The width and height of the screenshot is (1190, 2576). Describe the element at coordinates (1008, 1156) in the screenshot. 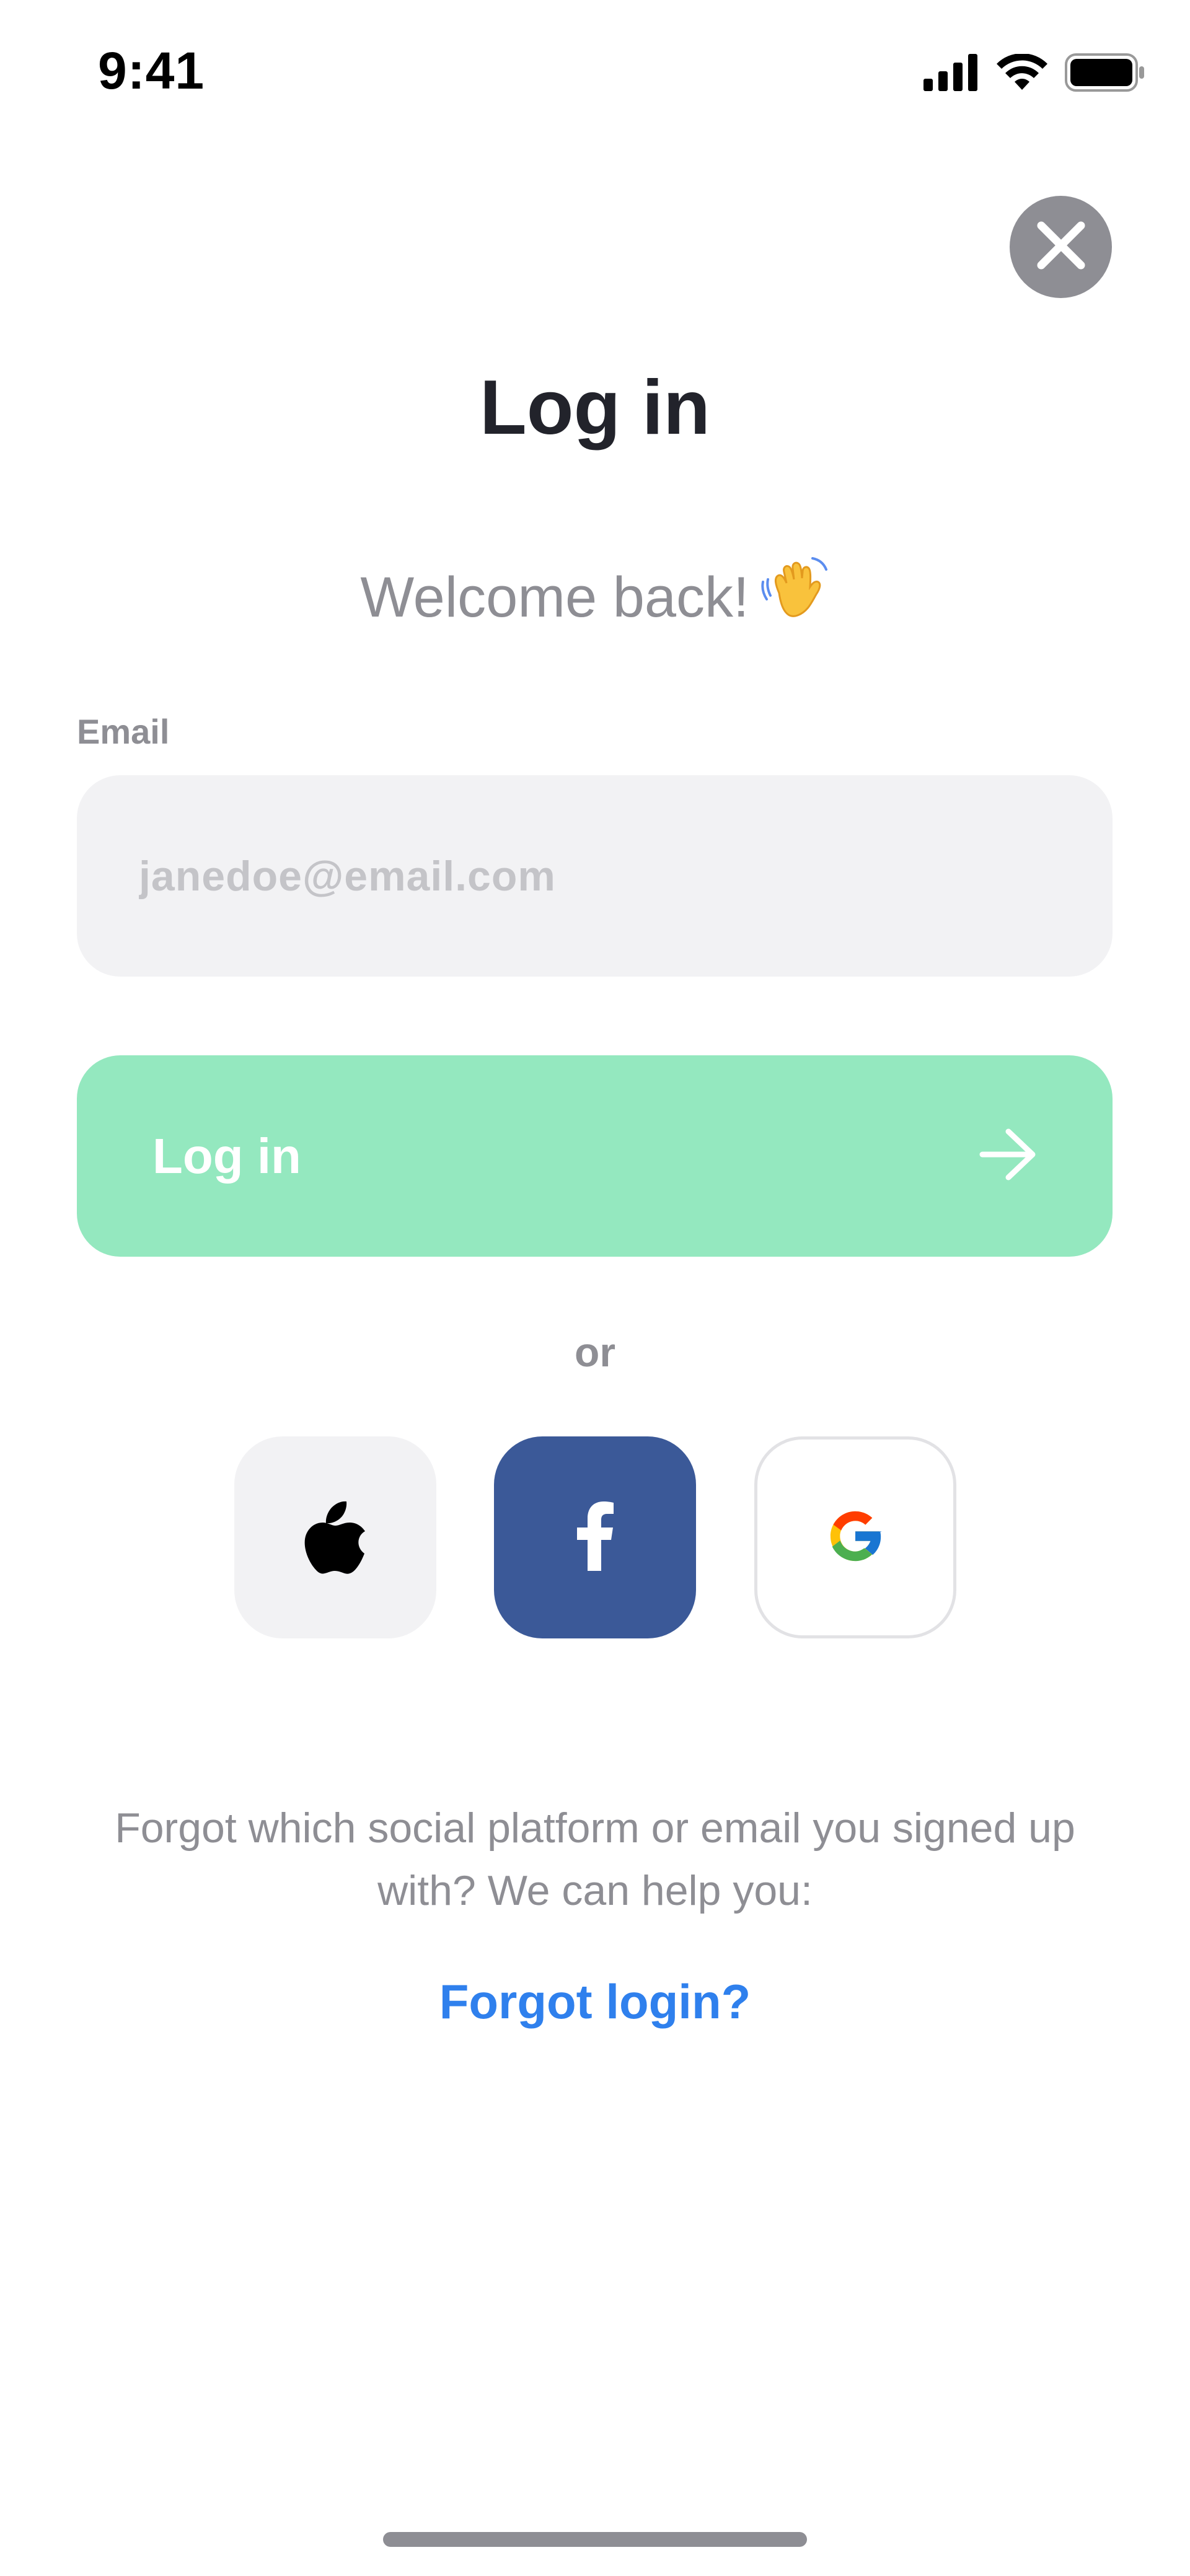

I see `arrow-right-icon` at that location.